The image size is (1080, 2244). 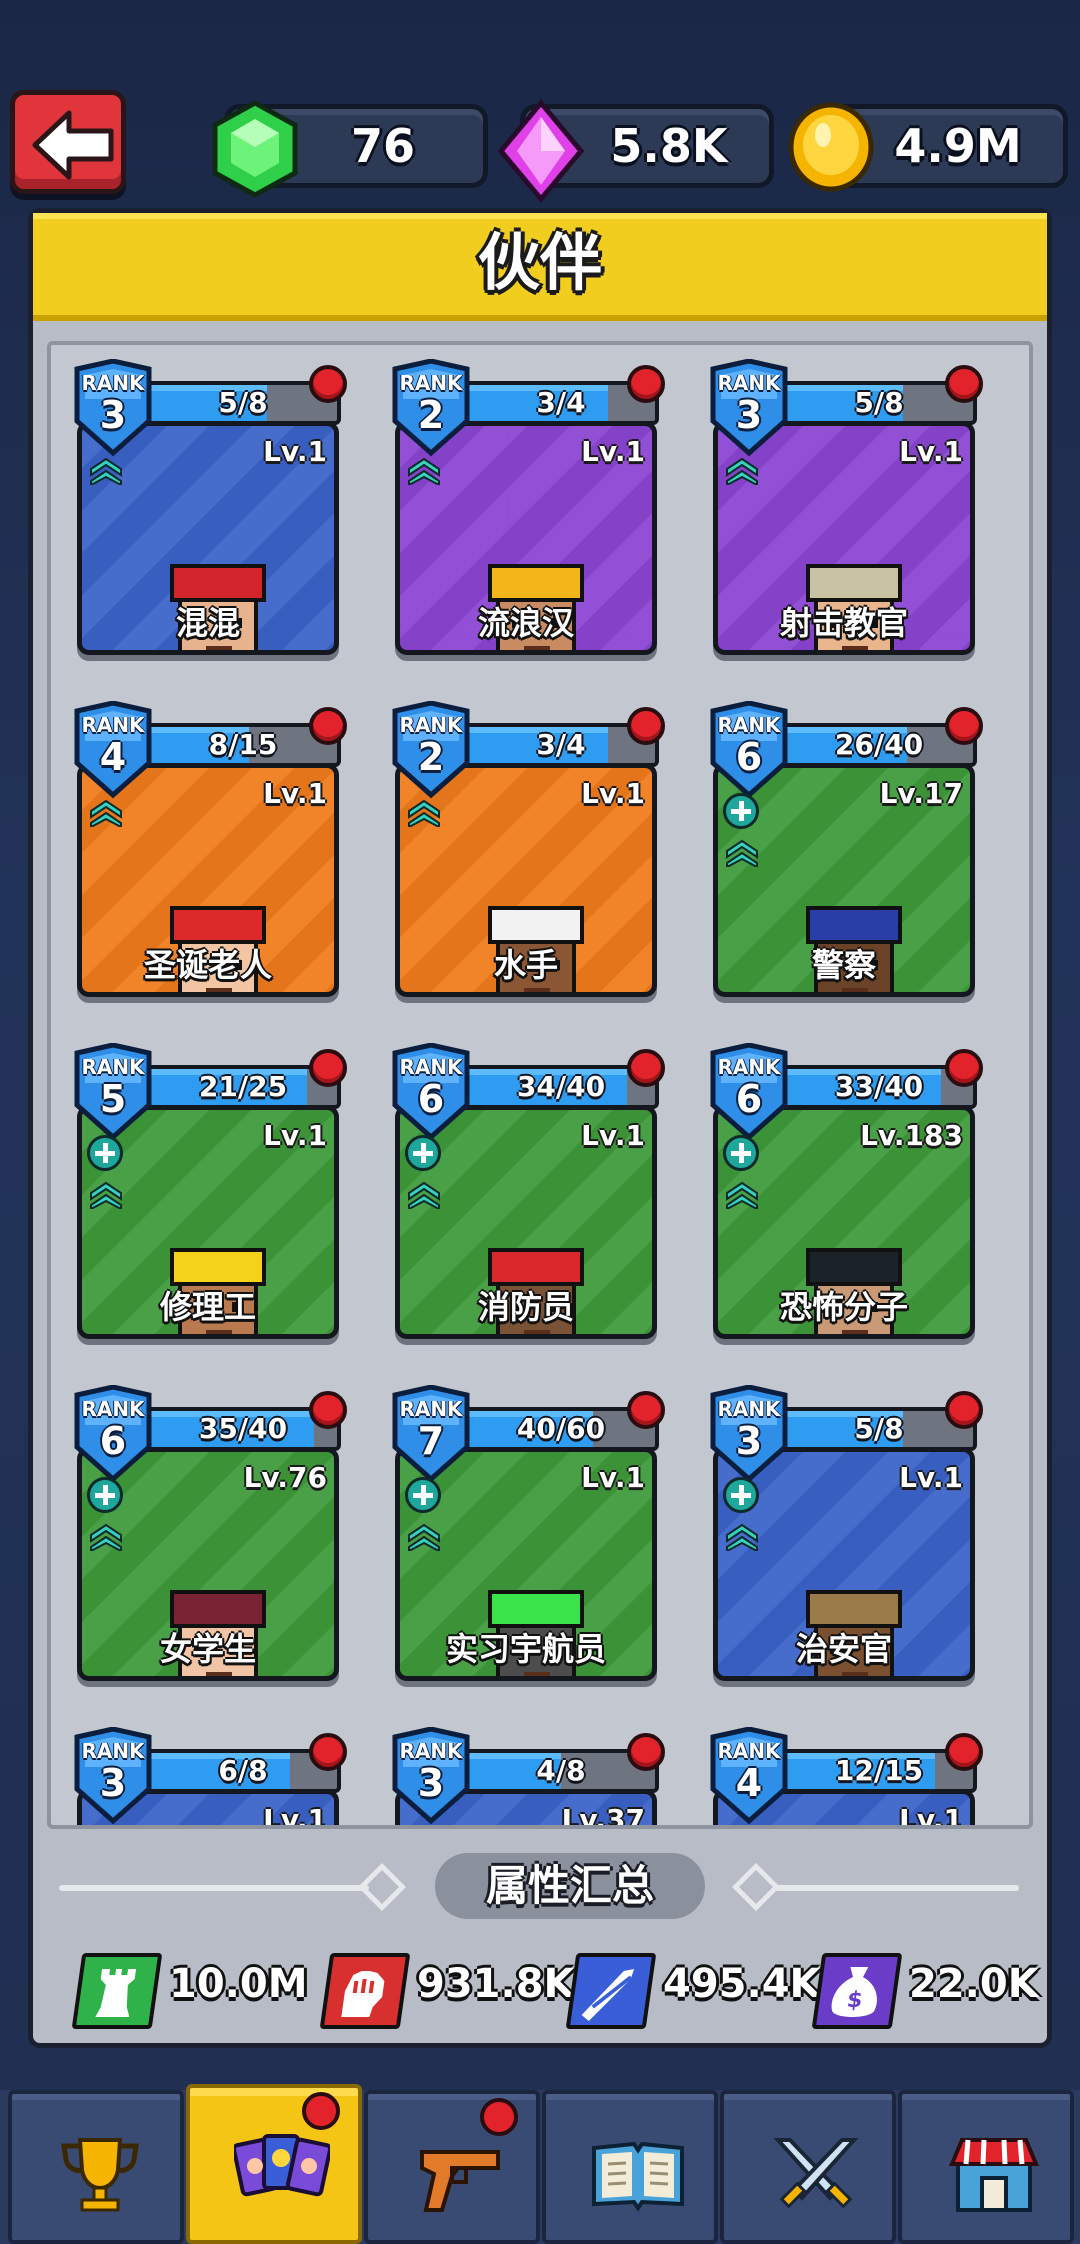 What do you see at coordinates (274, 2164) in the screenshot?
I see `nav-tab-cards` at bounding box center [274, 2164].